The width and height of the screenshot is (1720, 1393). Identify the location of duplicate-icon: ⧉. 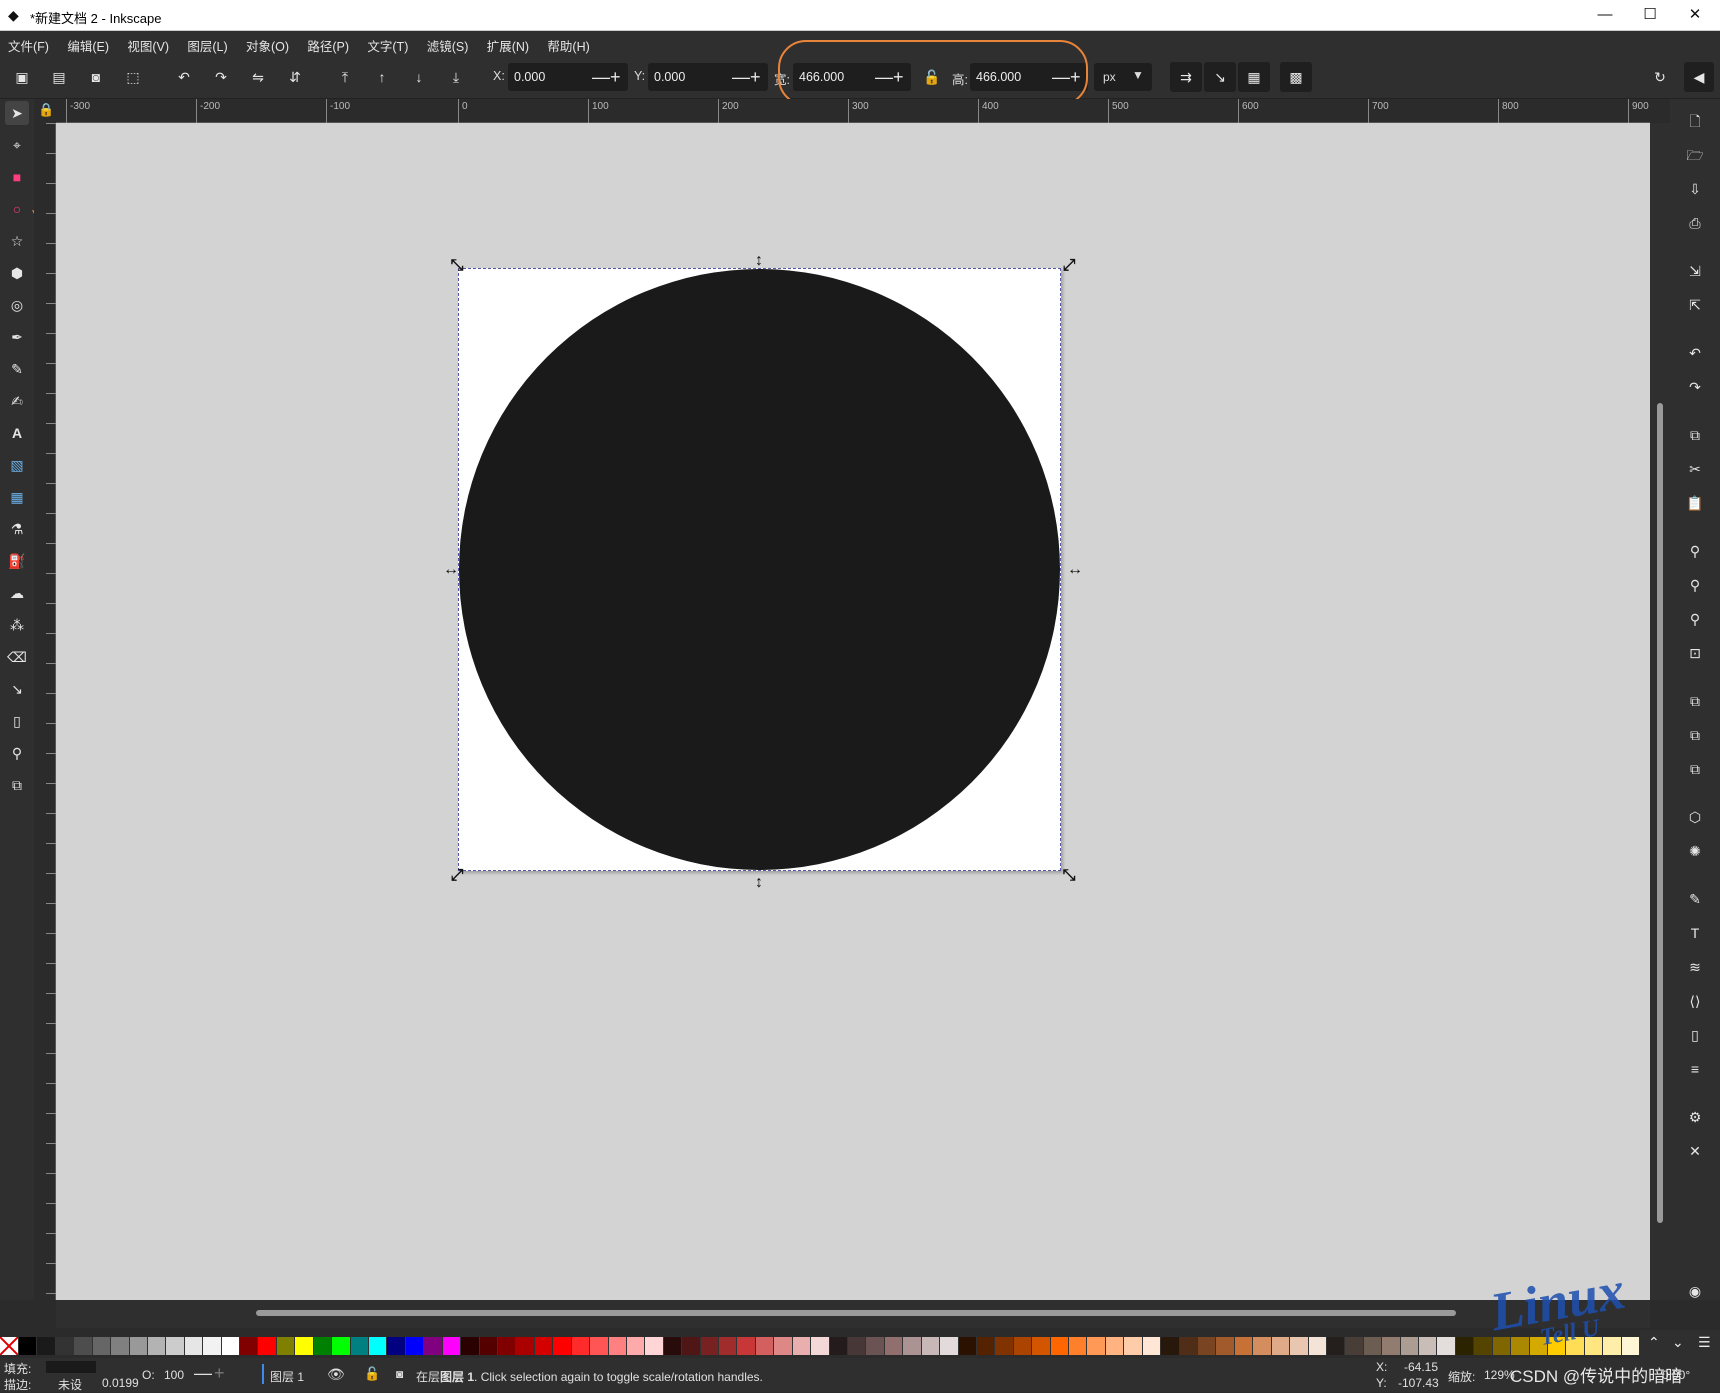
(1695, 701).